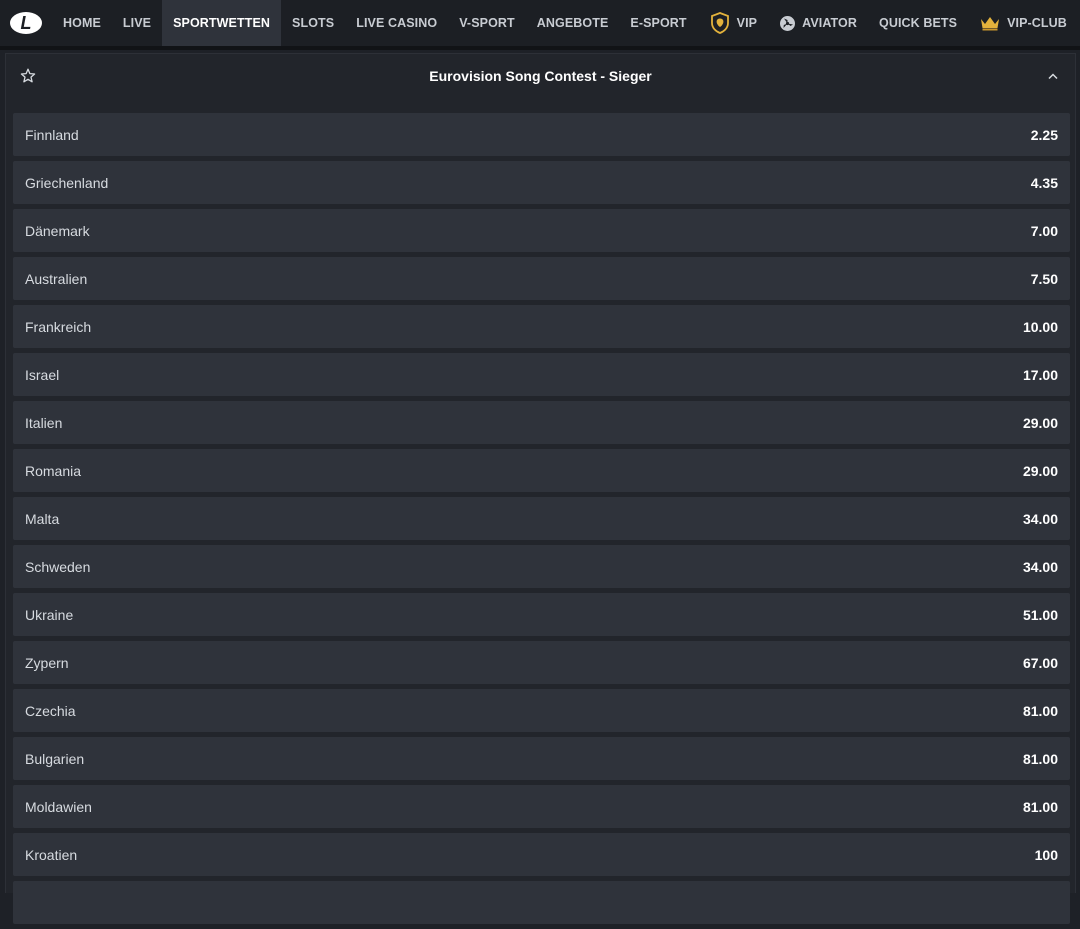 The width and height of the screenshot is (1080, 929). What do you see at coordinates (42, 374) in the screenshot?
I see `selection-name: Israel` at bounding box center [42, 374].